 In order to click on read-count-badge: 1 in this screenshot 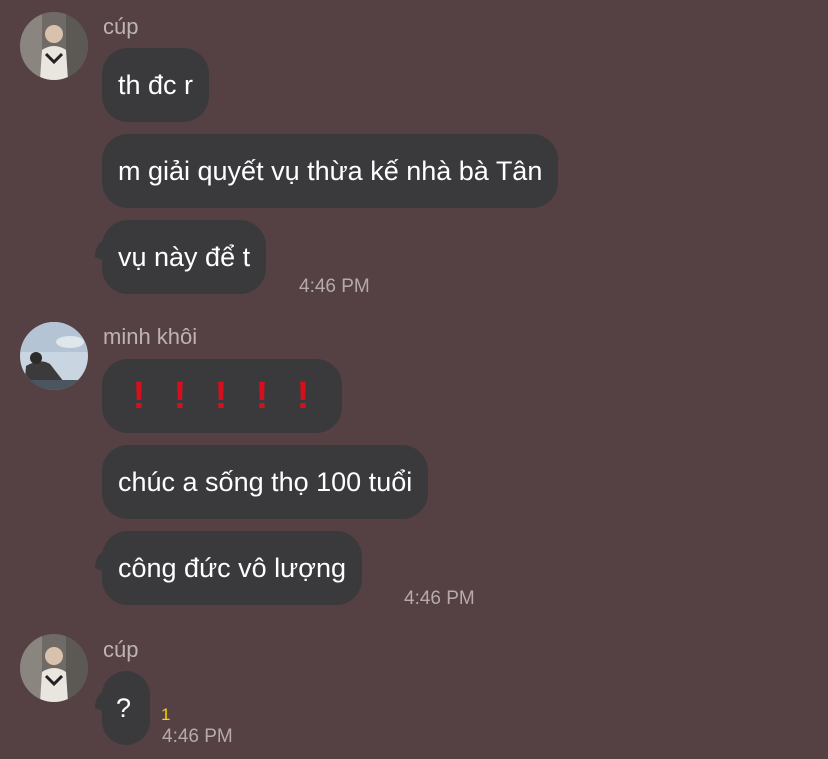, I will do `click(166, 714)`.